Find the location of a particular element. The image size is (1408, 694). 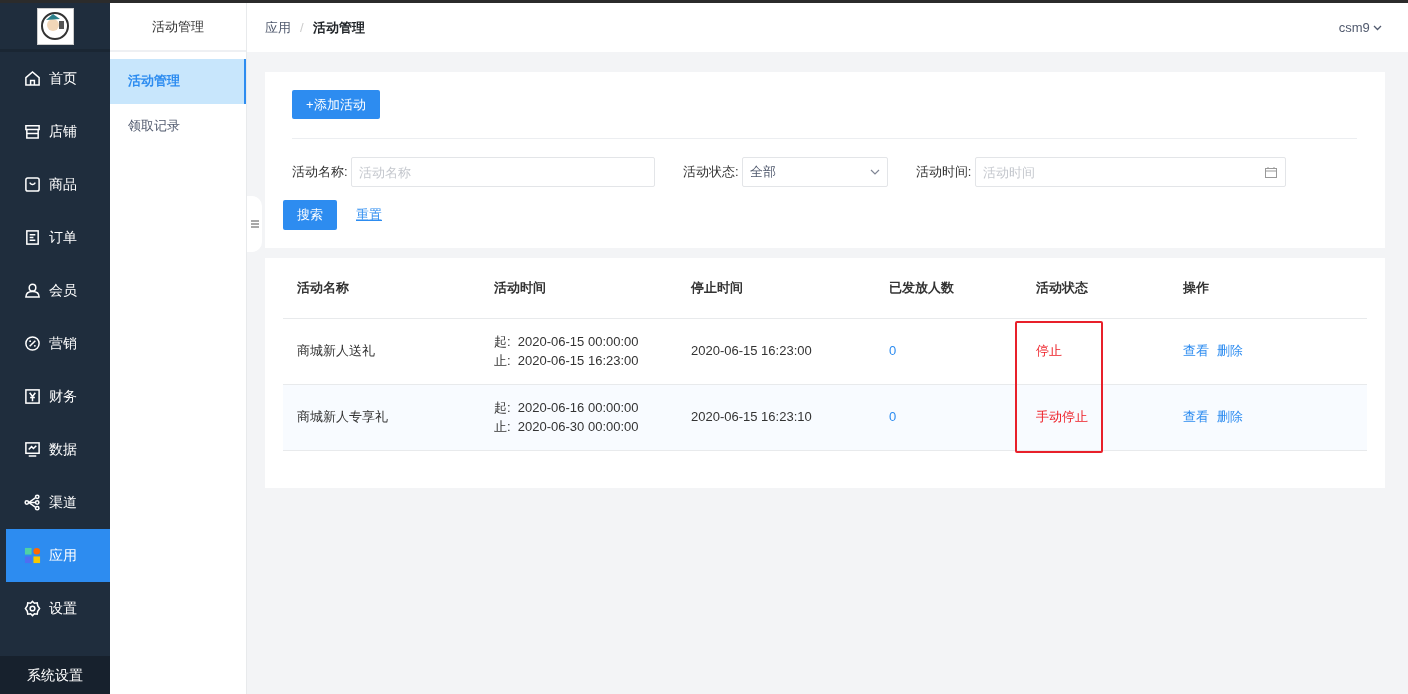

monitor-chart-icon is located at coordinates (32, 449).